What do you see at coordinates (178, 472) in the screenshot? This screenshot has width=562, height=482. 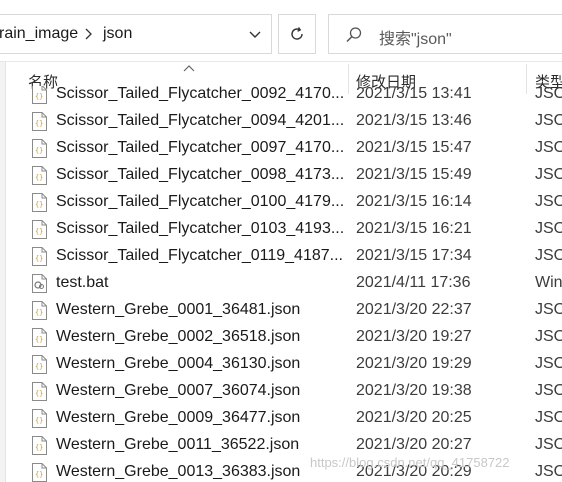 I see `file-name: Western_Grebe_0013_36383.json` at bounding box center [178, 472].